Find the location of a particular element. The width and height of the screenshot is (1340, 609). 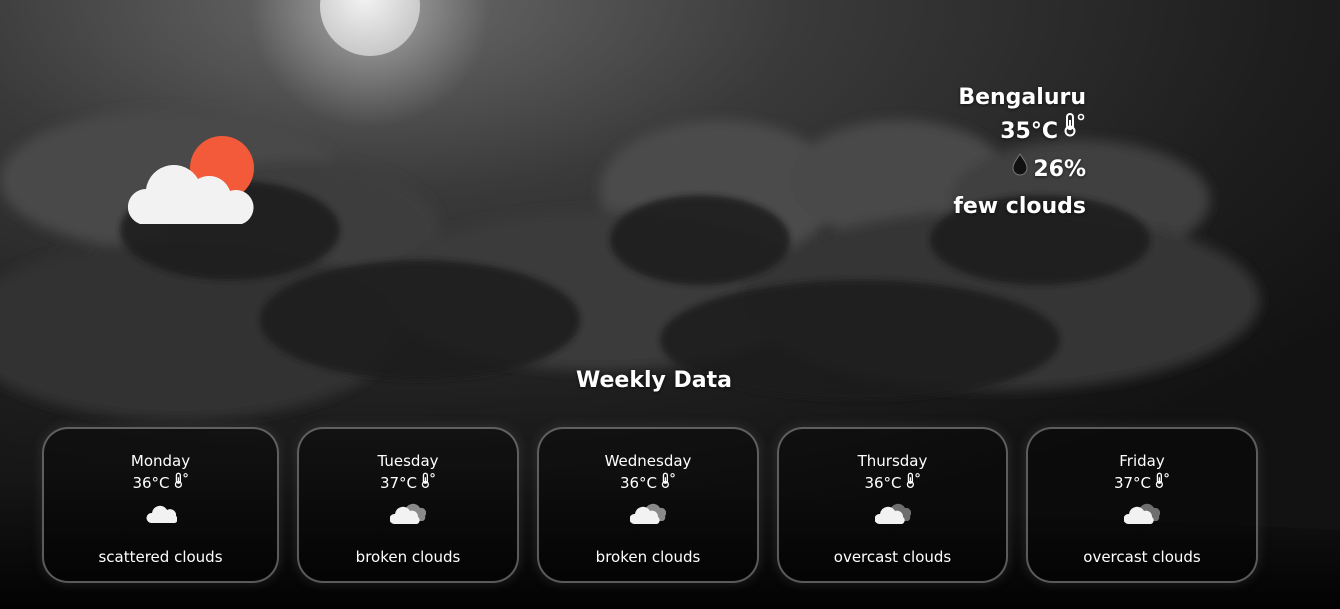

forecast-day: Monday is located at coordinates (160, 461).